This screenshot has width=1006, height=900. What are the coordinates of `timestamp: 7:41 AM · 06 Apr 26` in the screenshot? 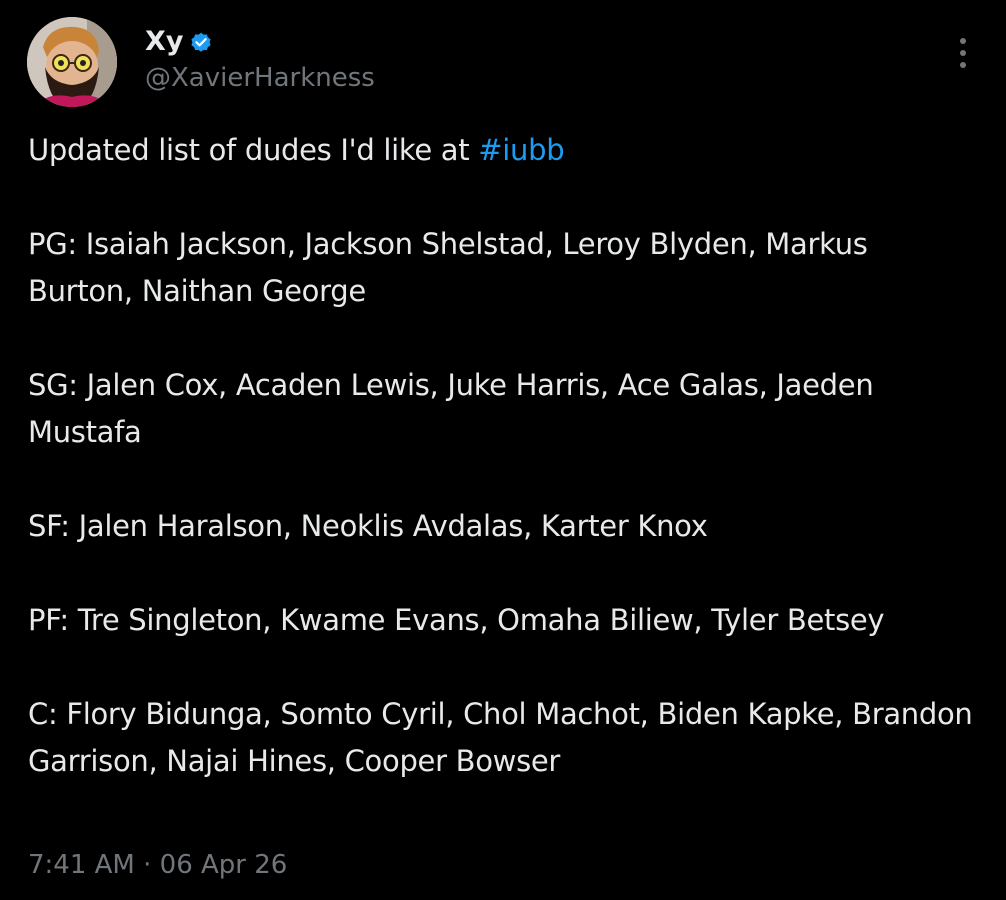 It's located at (157, 865).